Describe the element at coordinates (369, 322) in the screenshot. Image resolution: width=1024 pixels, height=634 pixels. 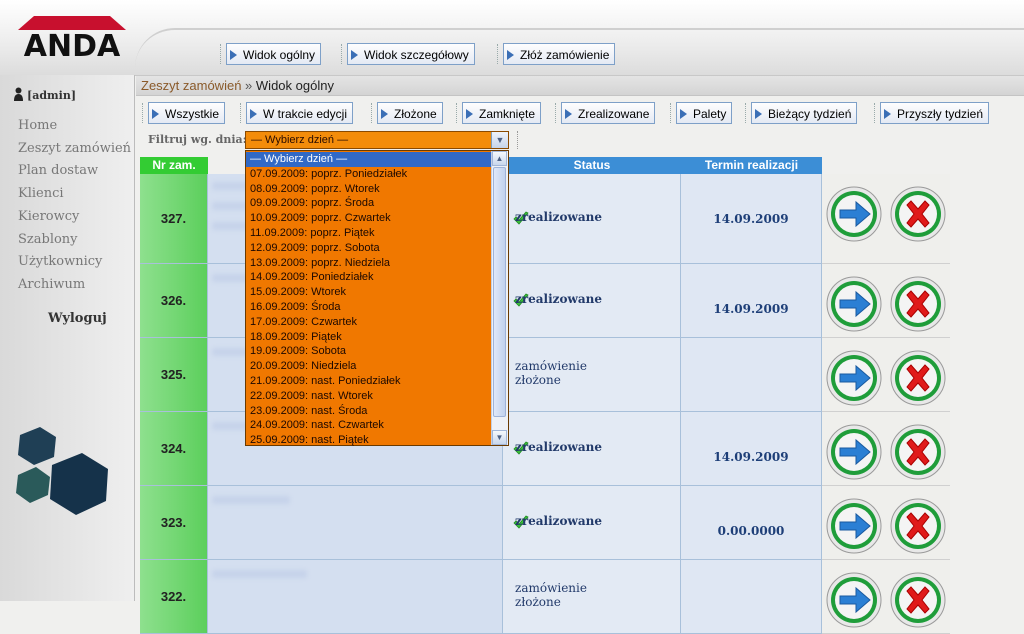
I see `dropdown-option: 17.09.2009: Czwartek` at that location.